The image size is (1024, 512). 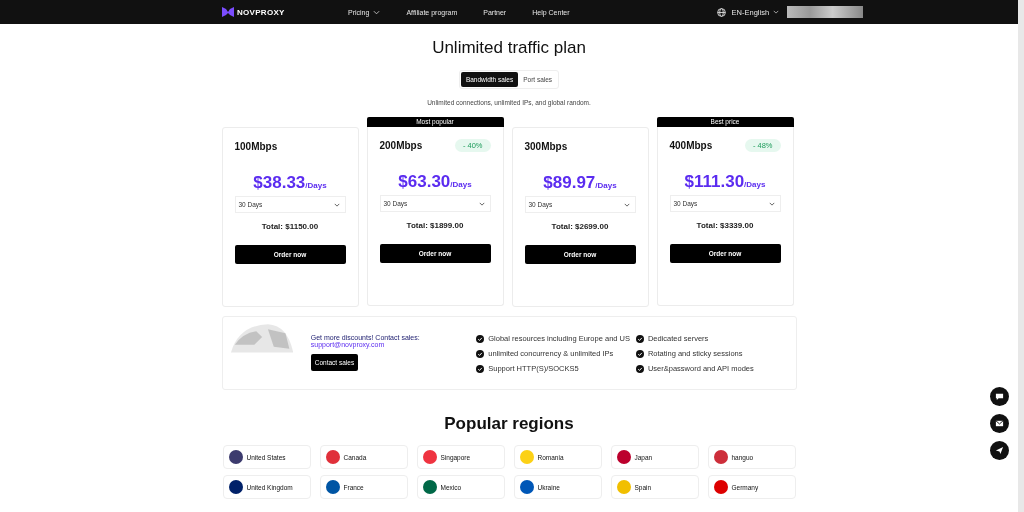 I want to click on mail-icon, so click(x=999, y=423).